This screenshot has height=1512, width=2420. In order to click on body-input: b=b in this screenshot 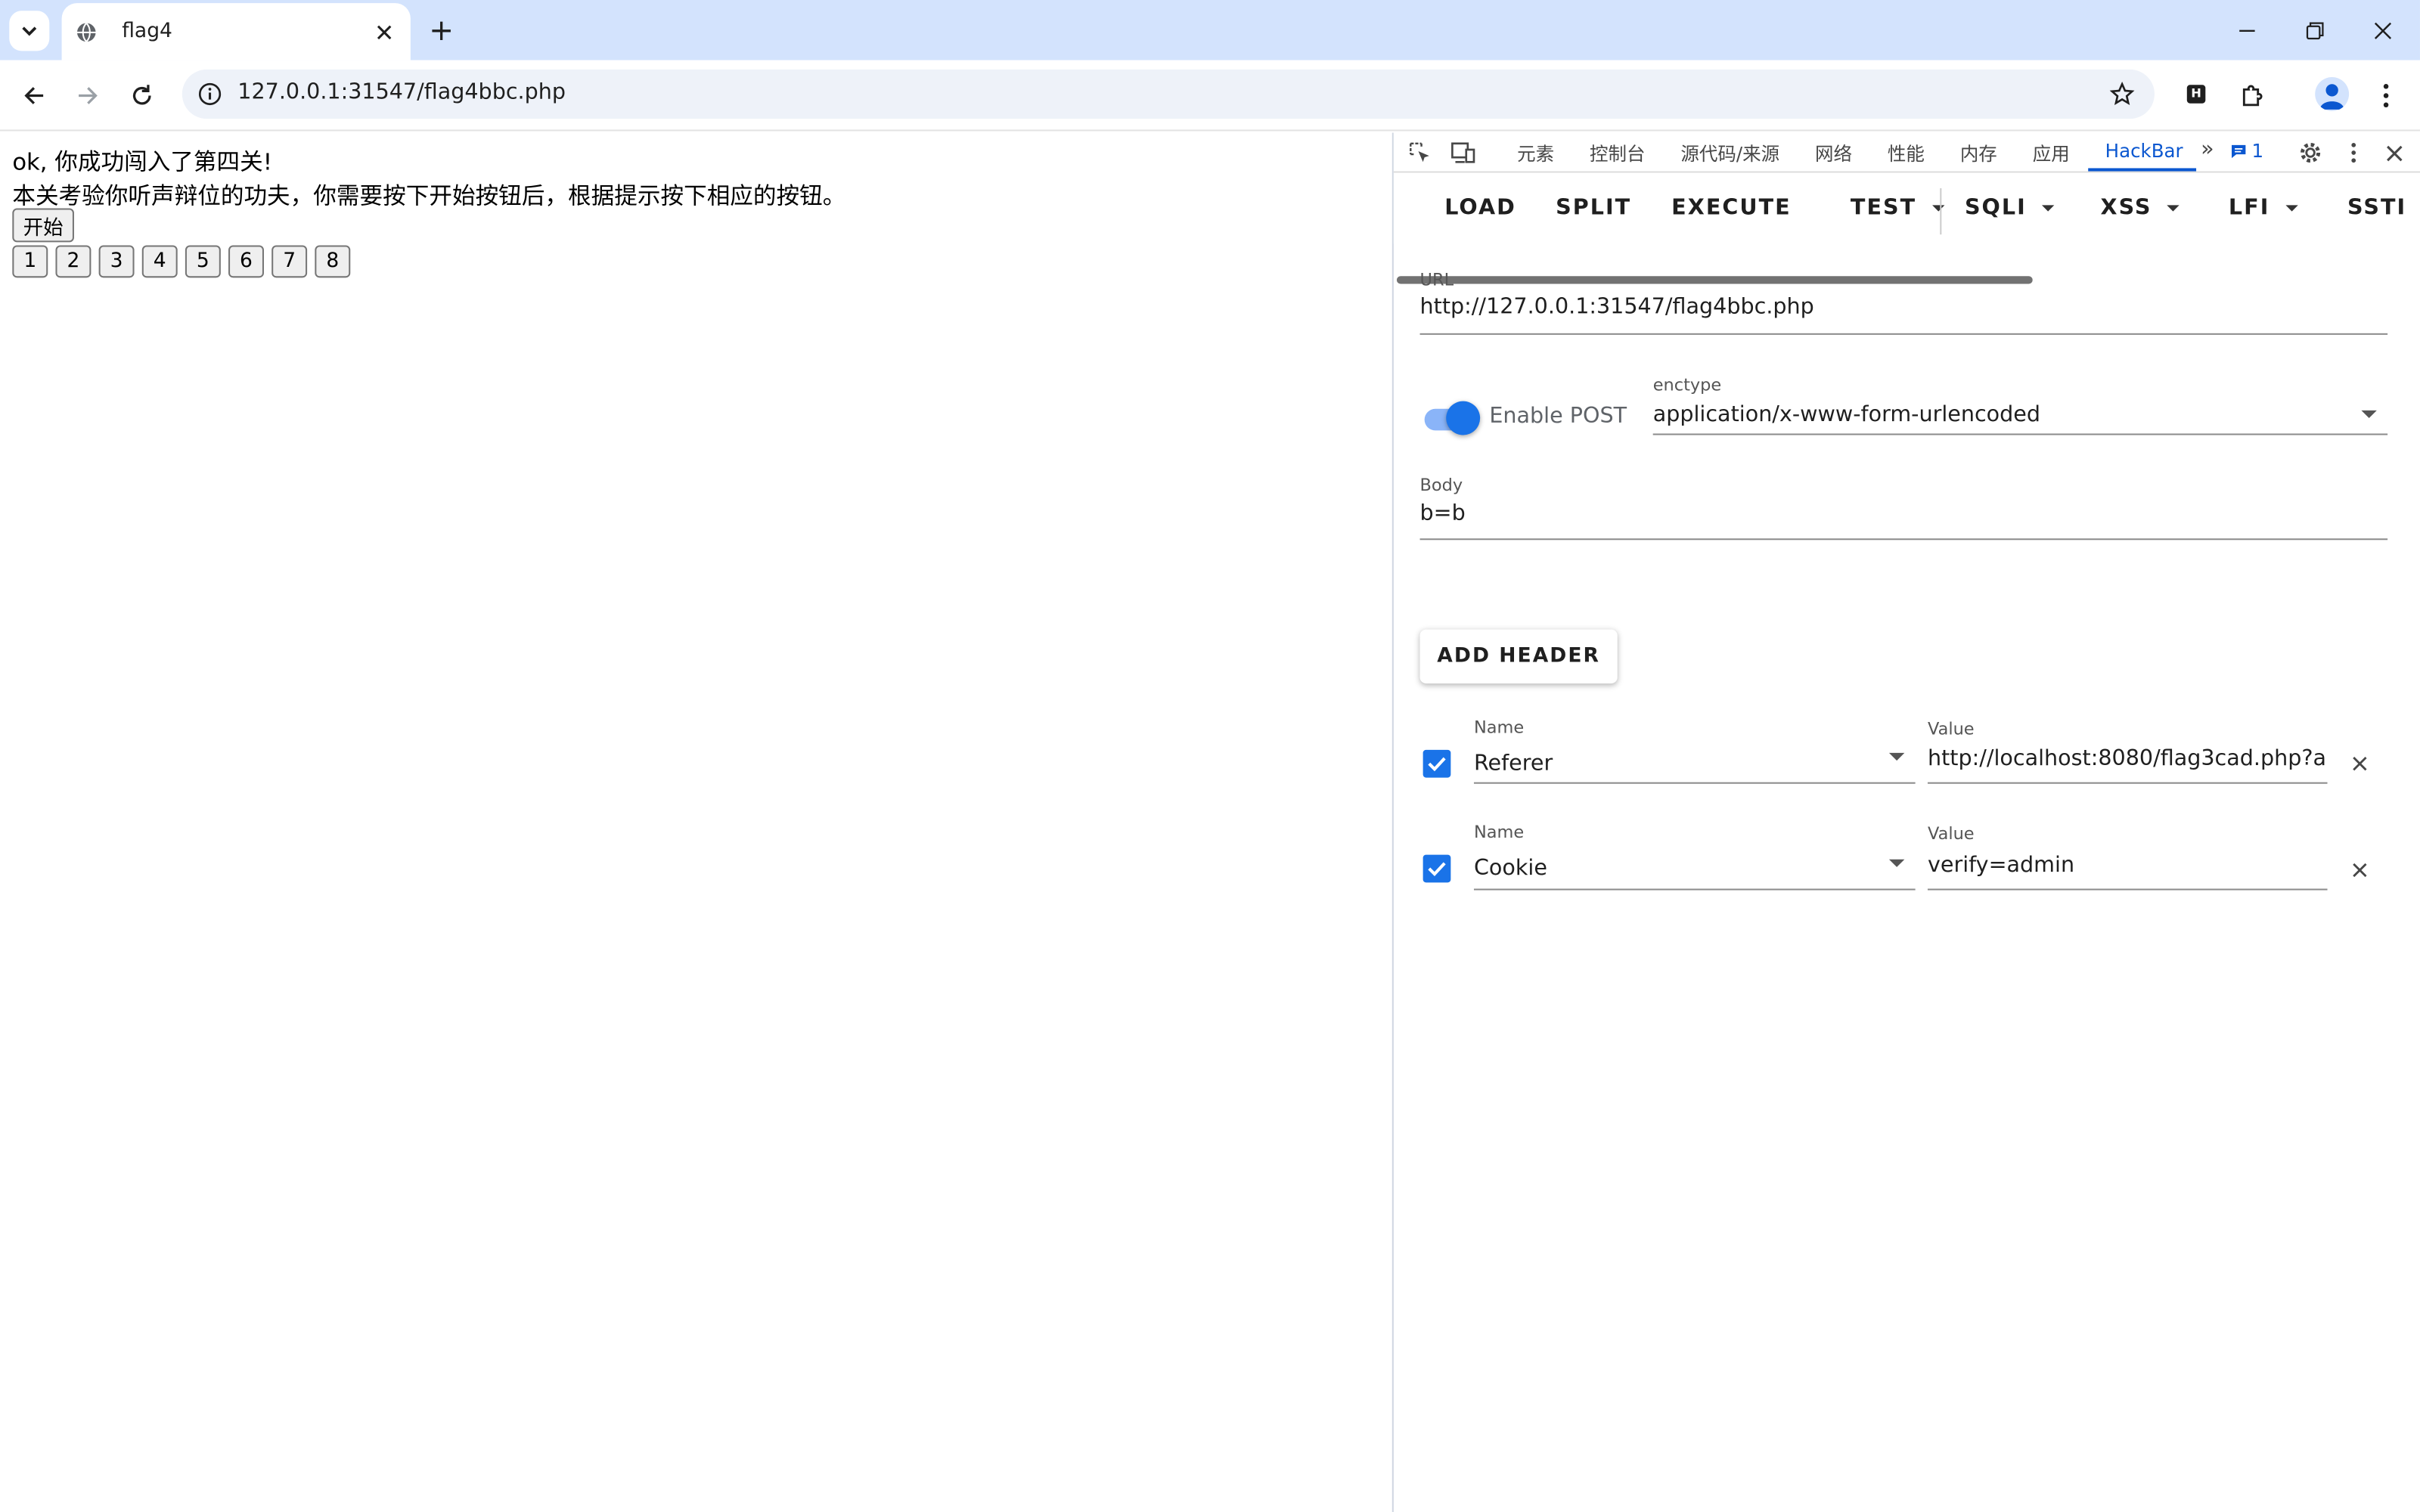, I will do `click(1903, 513)`.